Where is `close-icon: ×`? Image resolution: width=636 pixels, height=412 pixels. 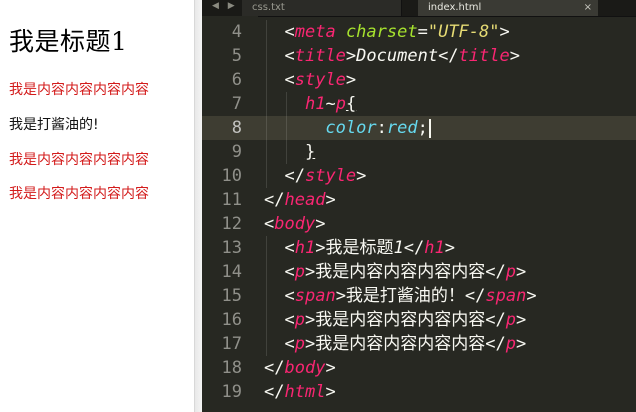 close-icon: × is located at coordinates (588, 8).